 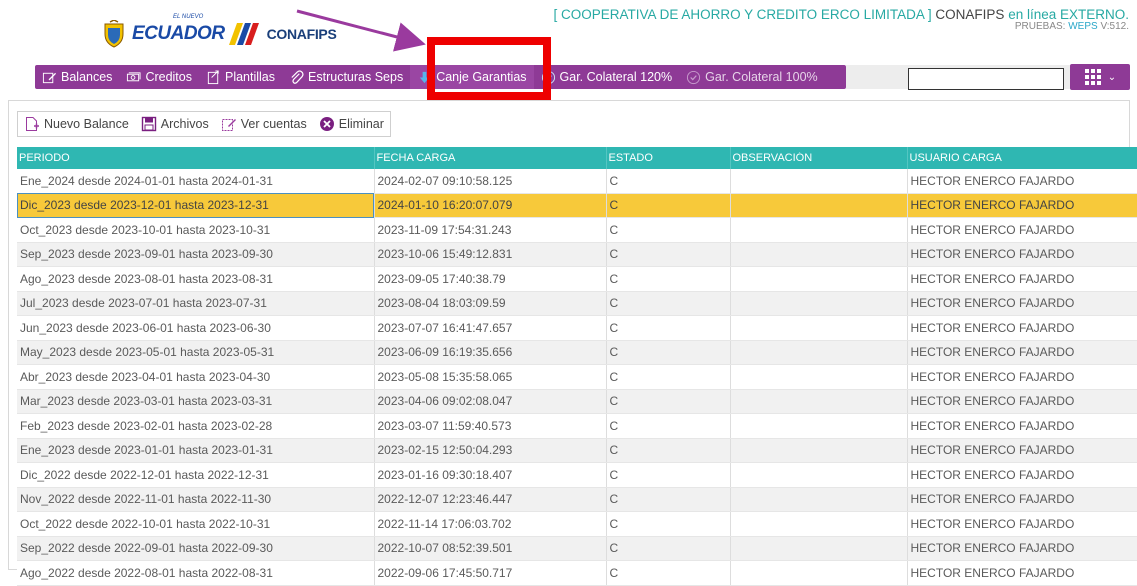 I want to click on table-cell: 2024-02-07 09:10:58.125, so click(x=490, y=181).